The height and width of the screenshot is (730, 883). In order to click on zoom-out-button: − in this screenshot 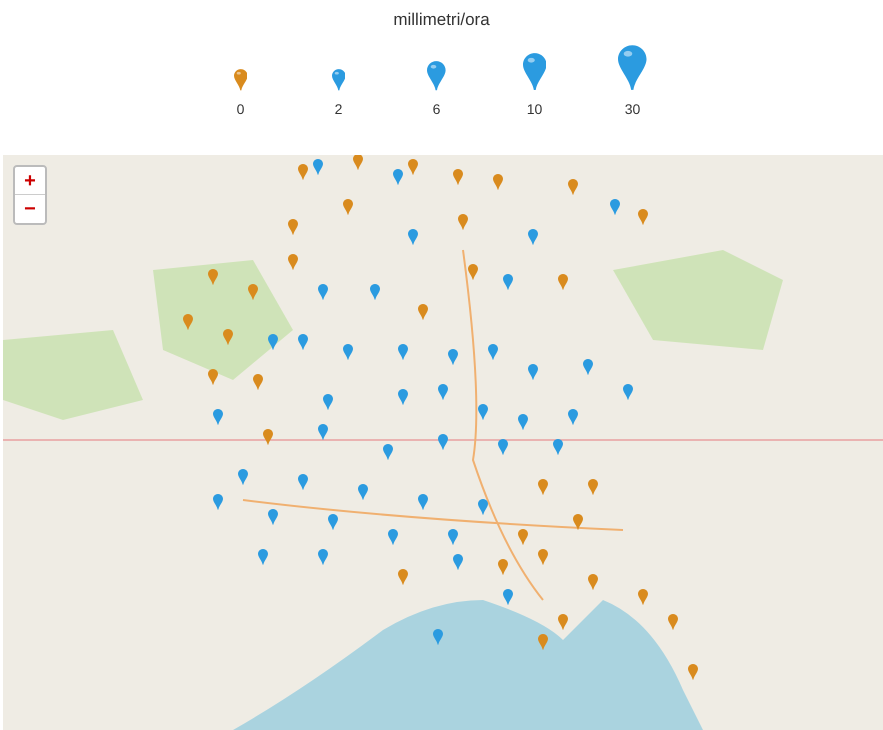, I will do `click(30, 209)`.